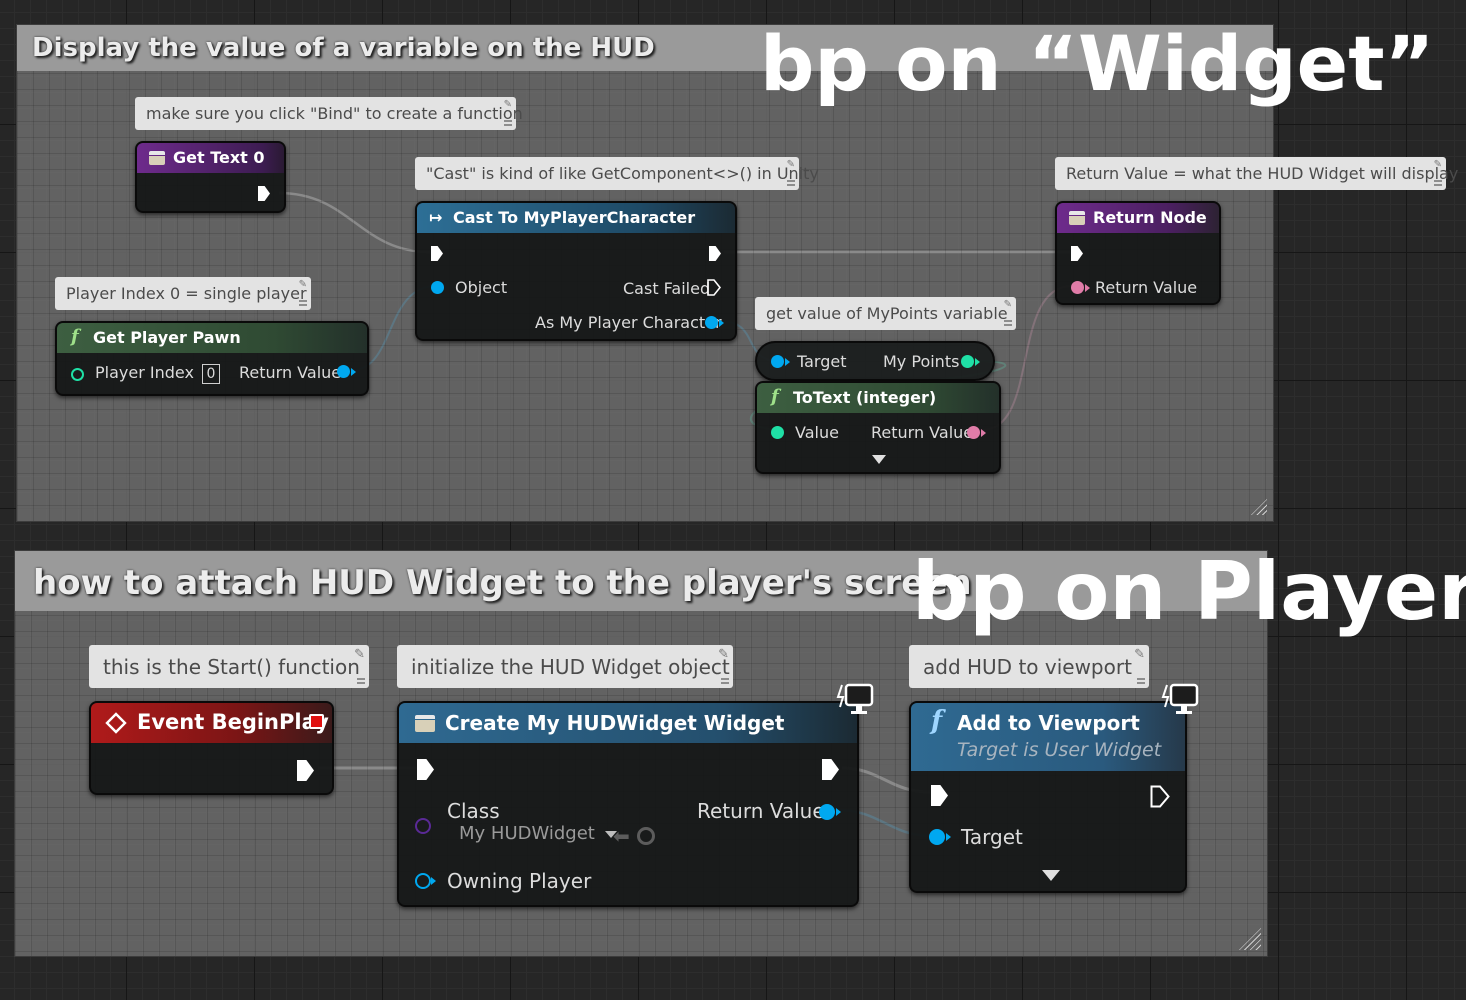 The image size is (1466, 1000). What do you see at coordinates (667, 288) in the screenshot?
I see `pin-label-cast-failed: Cast Failed` at bounding box center [667, 288].